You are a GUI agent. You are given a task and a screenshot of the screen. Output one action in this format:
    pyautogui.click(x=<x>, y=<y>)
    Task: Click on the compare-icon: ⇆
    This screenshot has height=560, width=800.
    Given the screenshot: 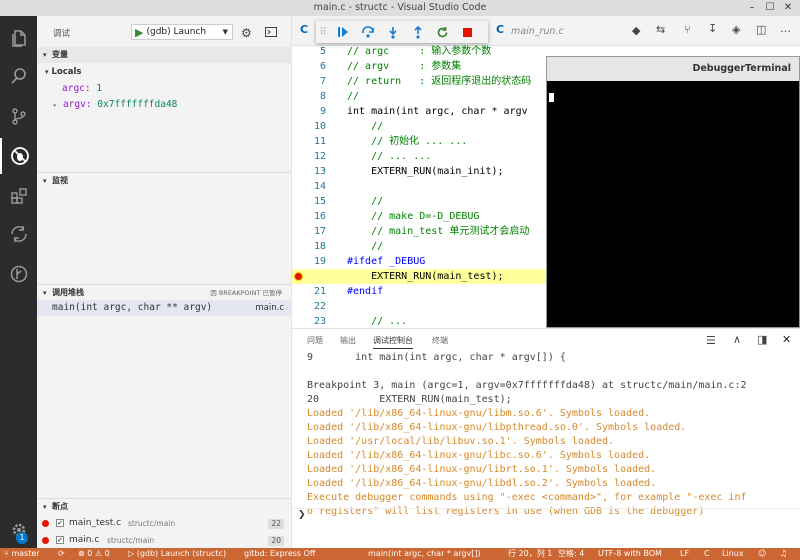 What is the action you would take?
    pyautogui.click(x=660, y=29)
    